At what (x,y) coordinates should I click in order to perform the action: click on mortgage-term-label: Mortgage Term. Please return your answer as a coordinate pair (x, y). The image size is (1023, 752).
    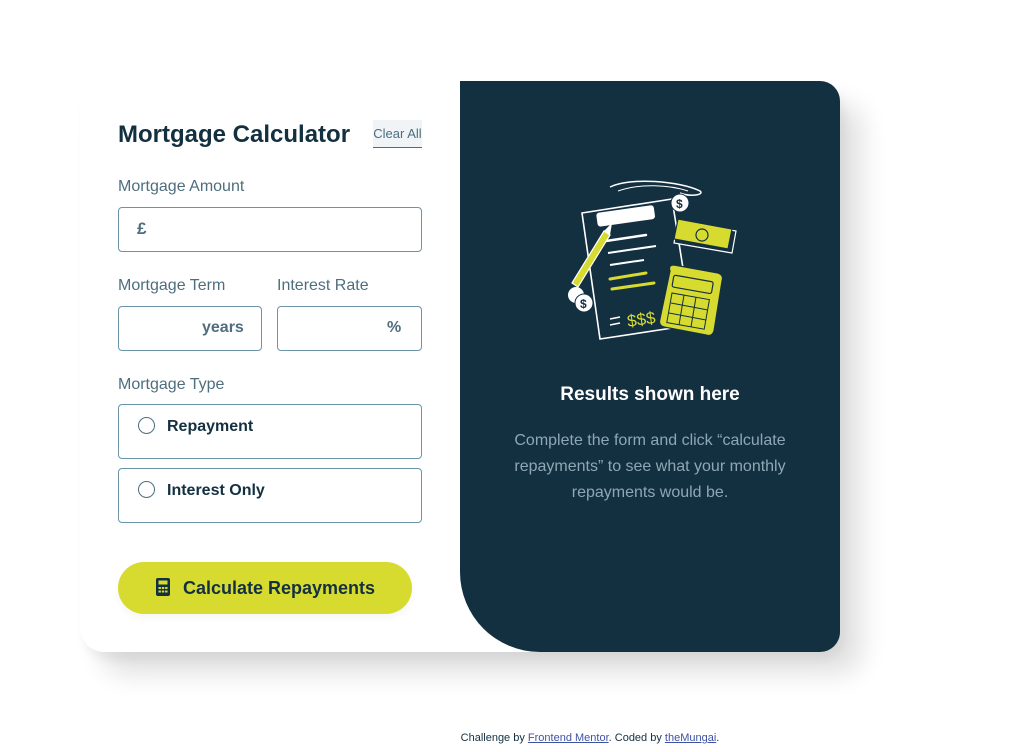
    Looking at the image, I should click on (172, 285).